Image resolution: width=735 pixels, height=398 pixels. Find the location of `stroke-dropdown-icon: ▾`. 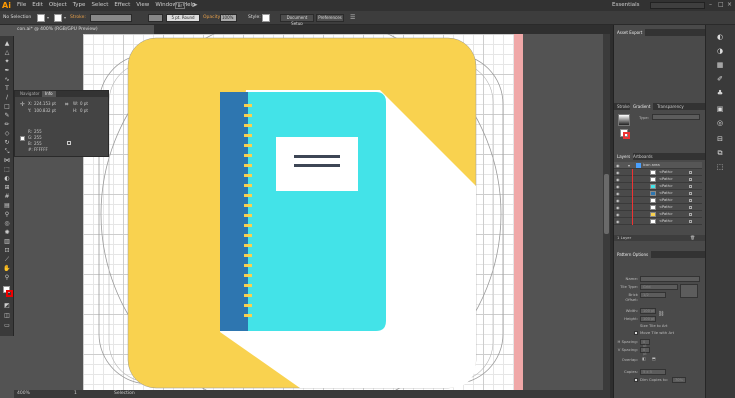

stroke-dropdown-icon: ▾ is located at coordinates (65, 17).